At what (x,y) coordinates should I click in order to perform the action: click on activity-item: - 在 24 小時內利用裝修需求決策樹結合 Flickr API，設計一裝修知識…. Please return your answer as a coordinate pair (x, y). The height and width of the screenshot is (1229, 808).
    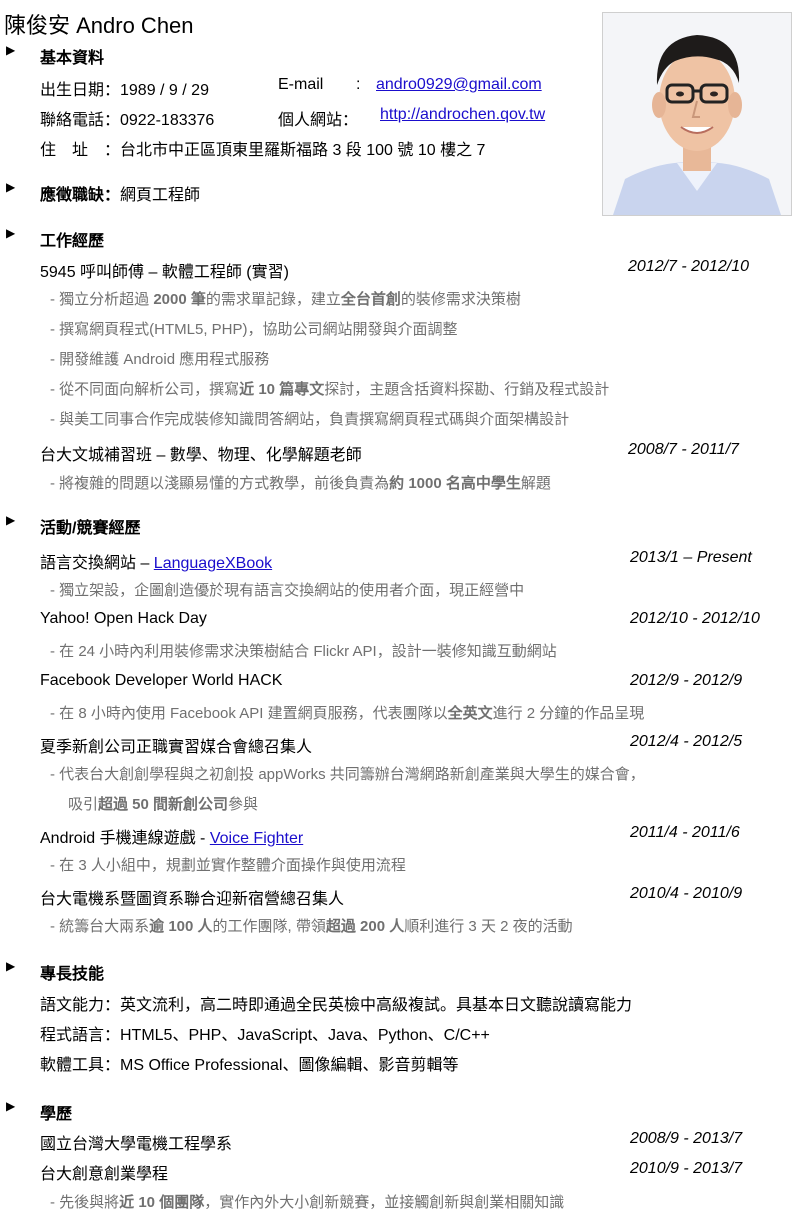
    Looking at the image, I should click on (303, 651).